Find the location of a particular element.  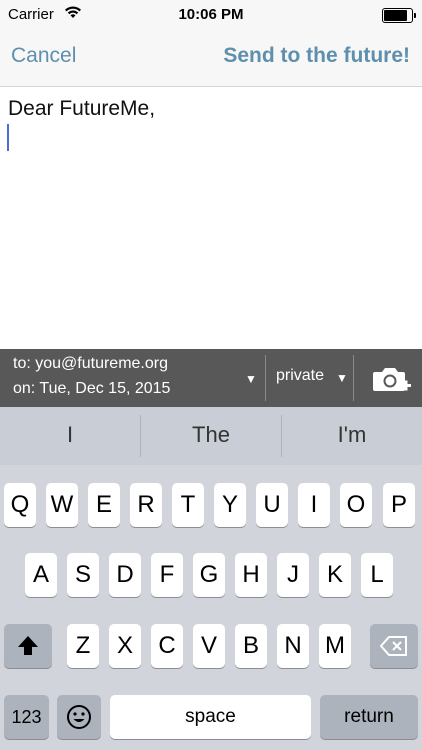

key-s: S is located at coordinates (83, 575).